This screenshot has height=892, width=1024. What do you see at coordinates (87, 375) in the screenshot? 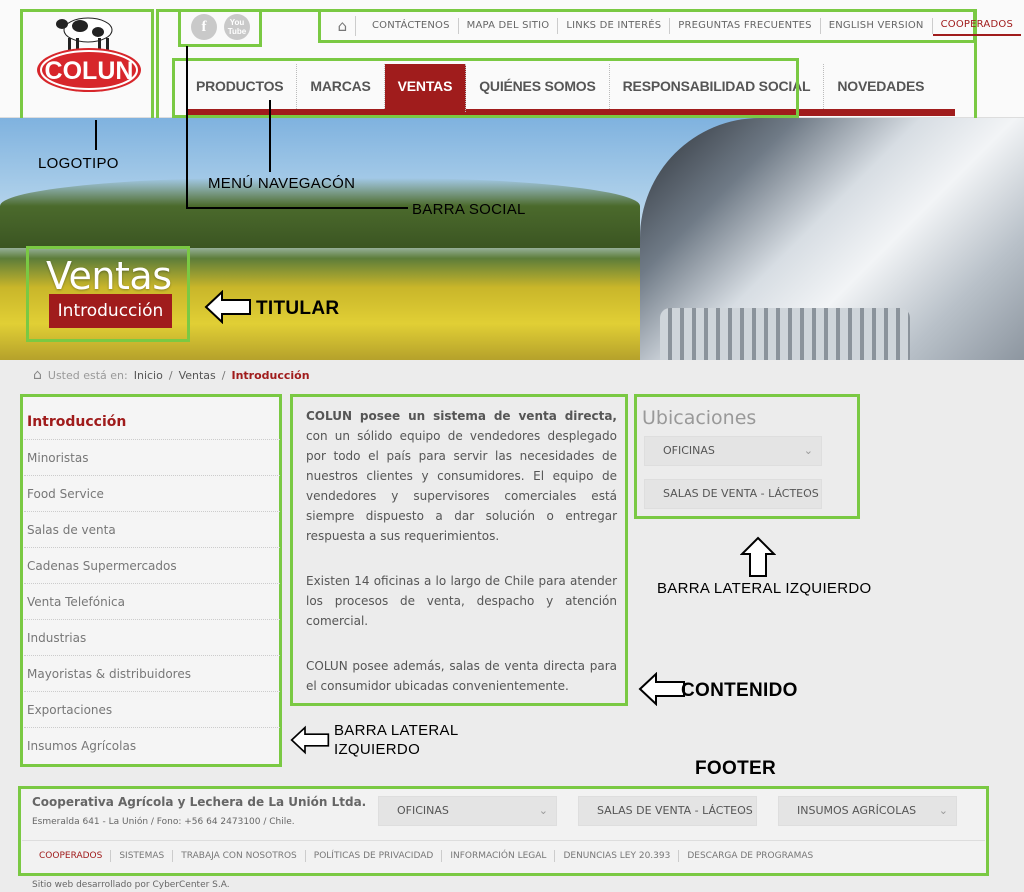
I see `breadcrumb-prefix: Usted está en:` at bounding box center [87, 375].